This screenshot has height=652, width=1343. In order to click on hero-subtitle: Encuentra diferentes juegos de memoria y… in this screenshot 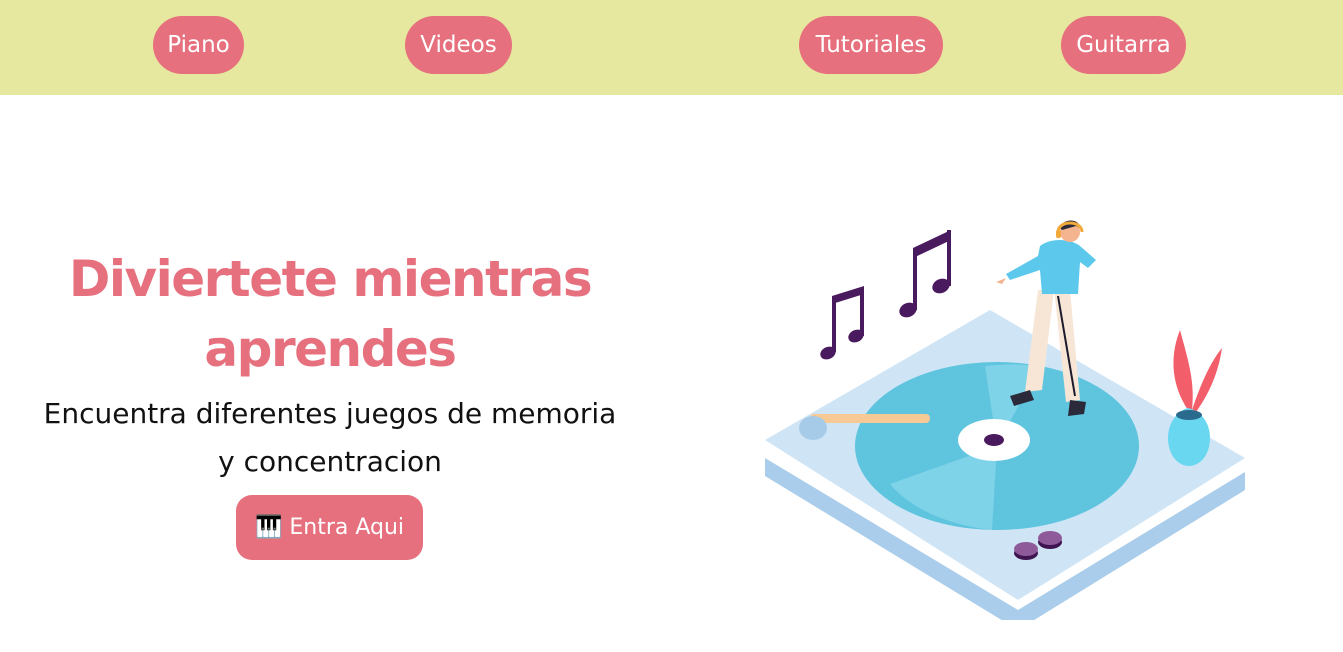, I will do `click(330, 437)`.